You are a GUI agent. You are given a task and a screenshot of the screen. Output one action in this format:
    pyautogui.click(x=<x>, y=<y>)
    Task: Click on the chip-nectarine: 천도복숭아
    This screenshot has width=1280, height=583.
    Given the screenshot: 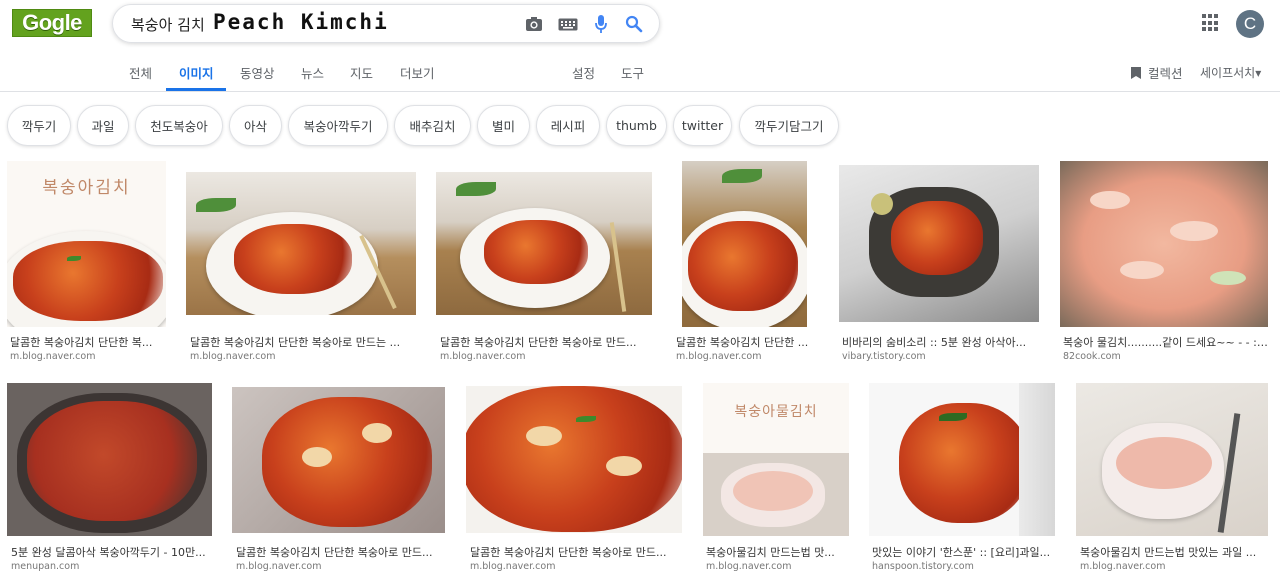 What is the action you would take?
    pyautogui.click(x=179, y=125)
    